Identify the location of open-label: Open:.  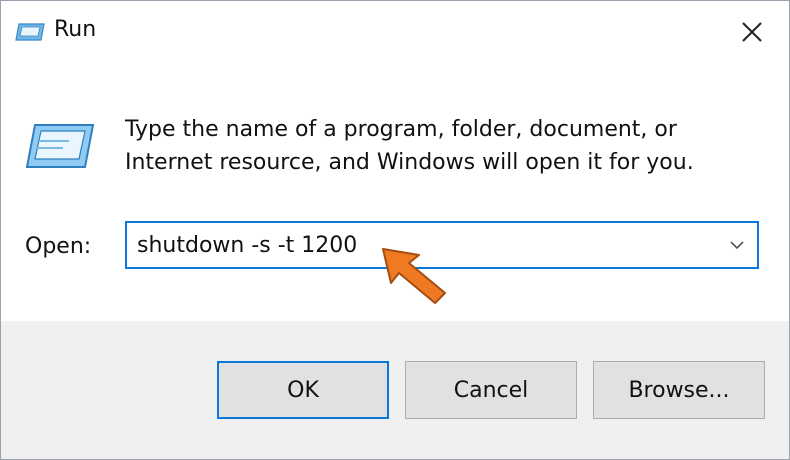
(58, 246).